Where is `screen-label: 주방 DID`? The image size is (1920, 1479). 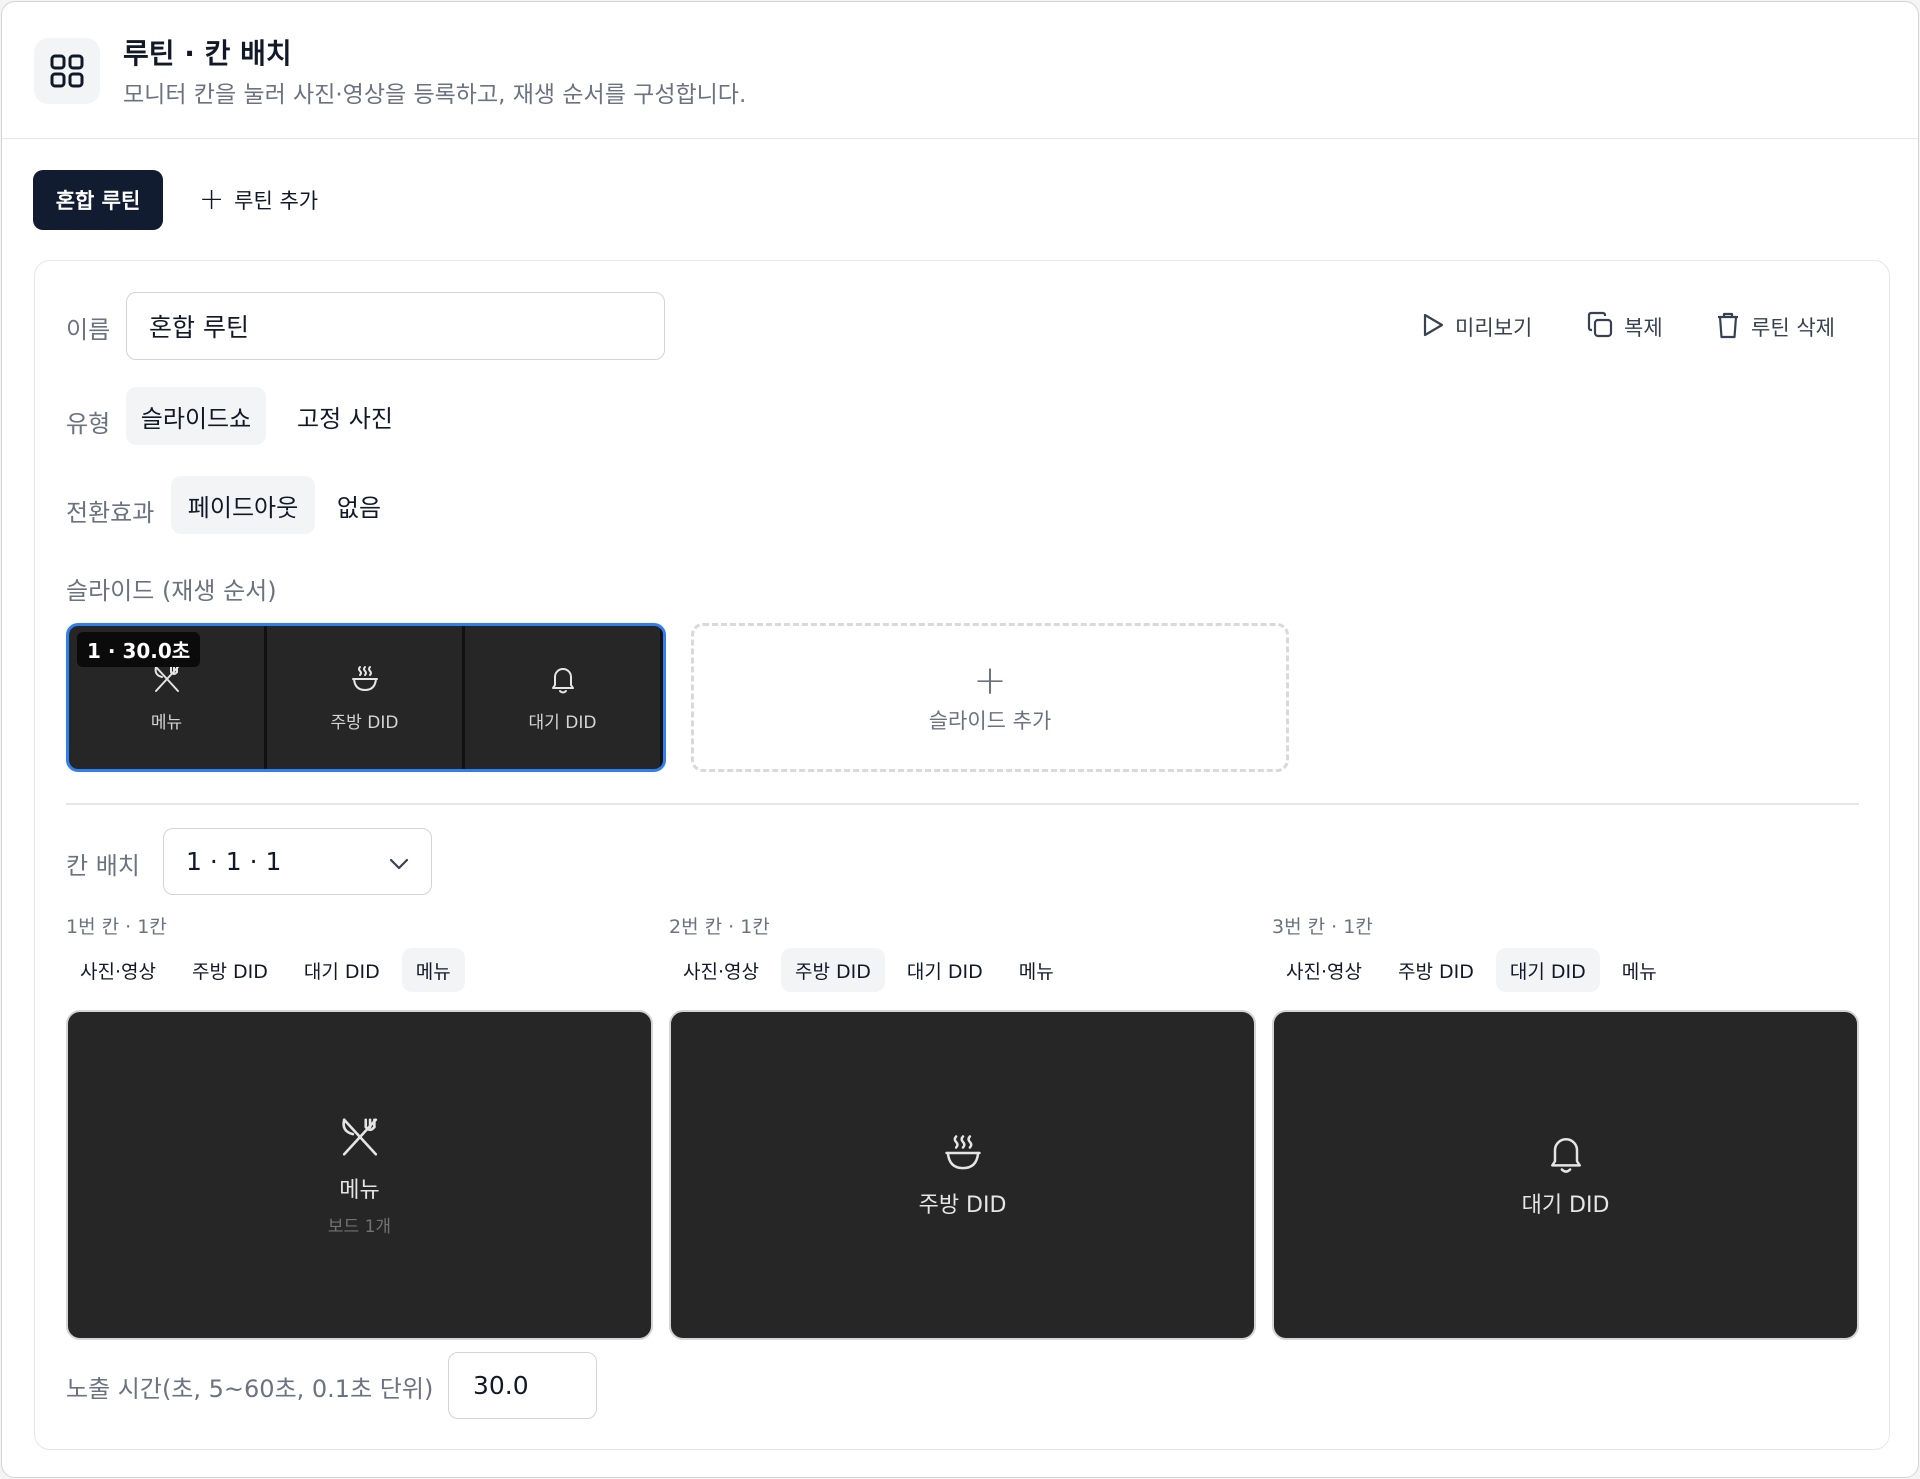
screen-label: 주방 DID is located at coordinates (962, 1205).